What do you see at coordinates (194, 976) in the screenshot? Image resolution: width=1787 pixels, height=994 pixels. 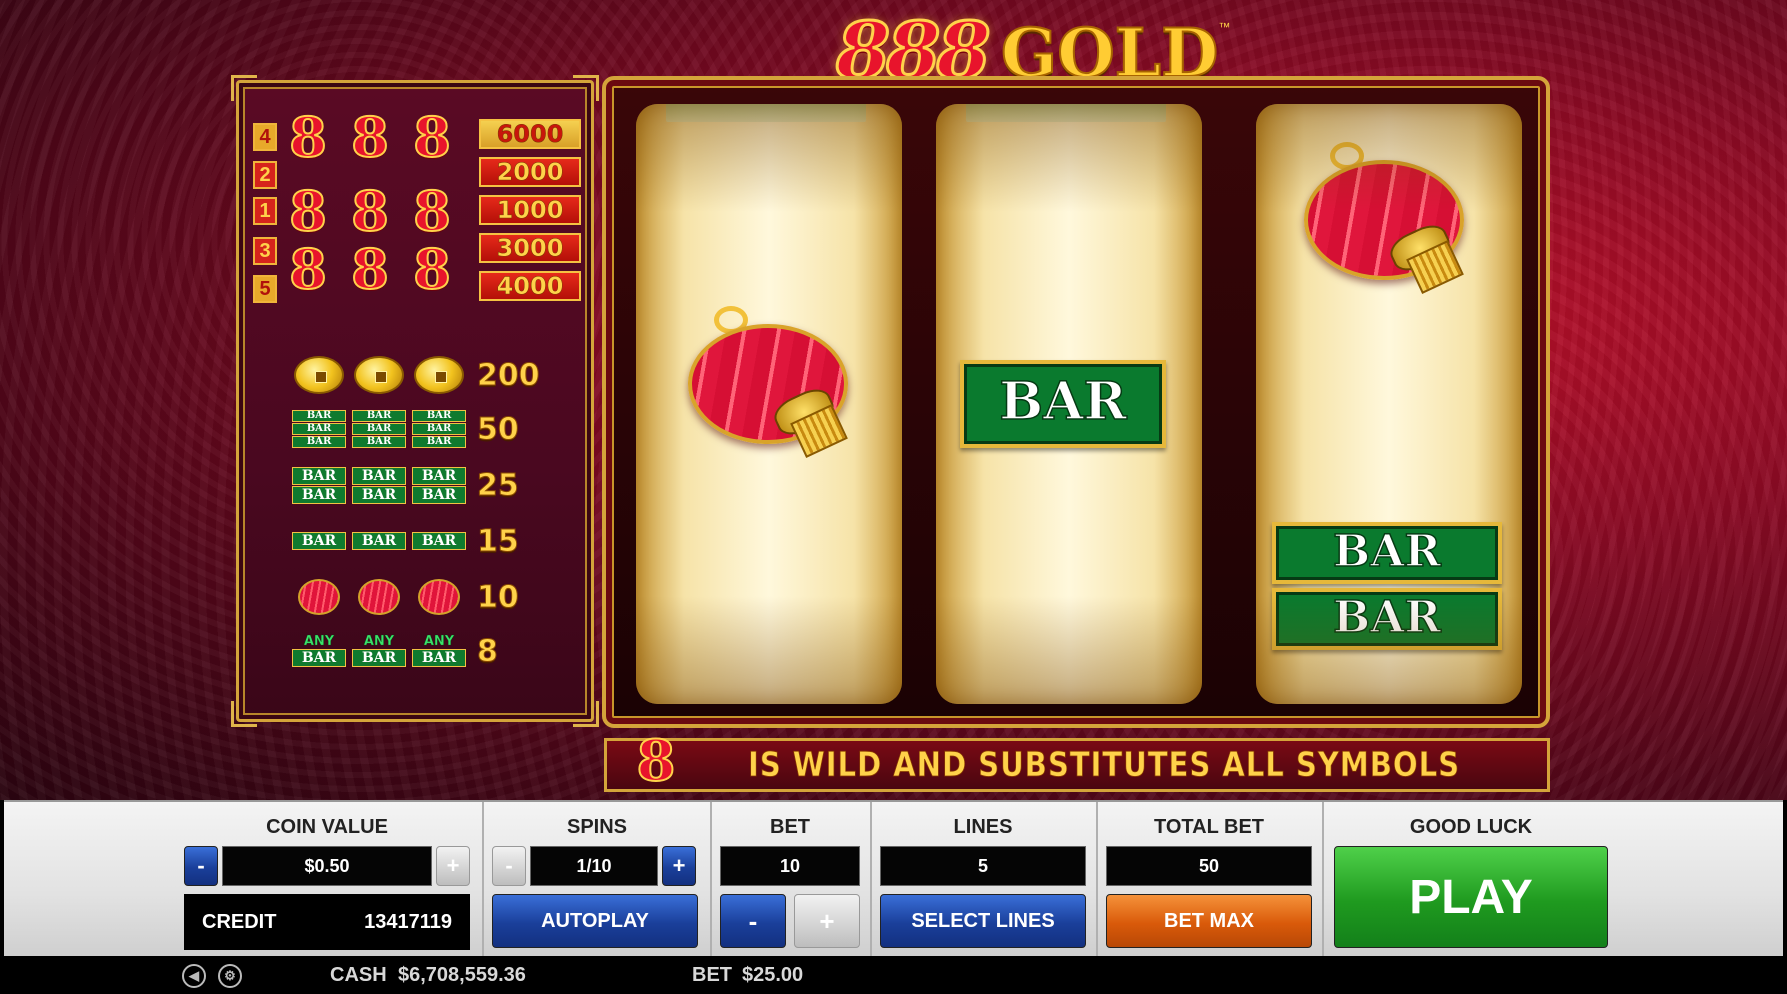 I see `sound-icon: ◀` at bounding box center [194, 976].